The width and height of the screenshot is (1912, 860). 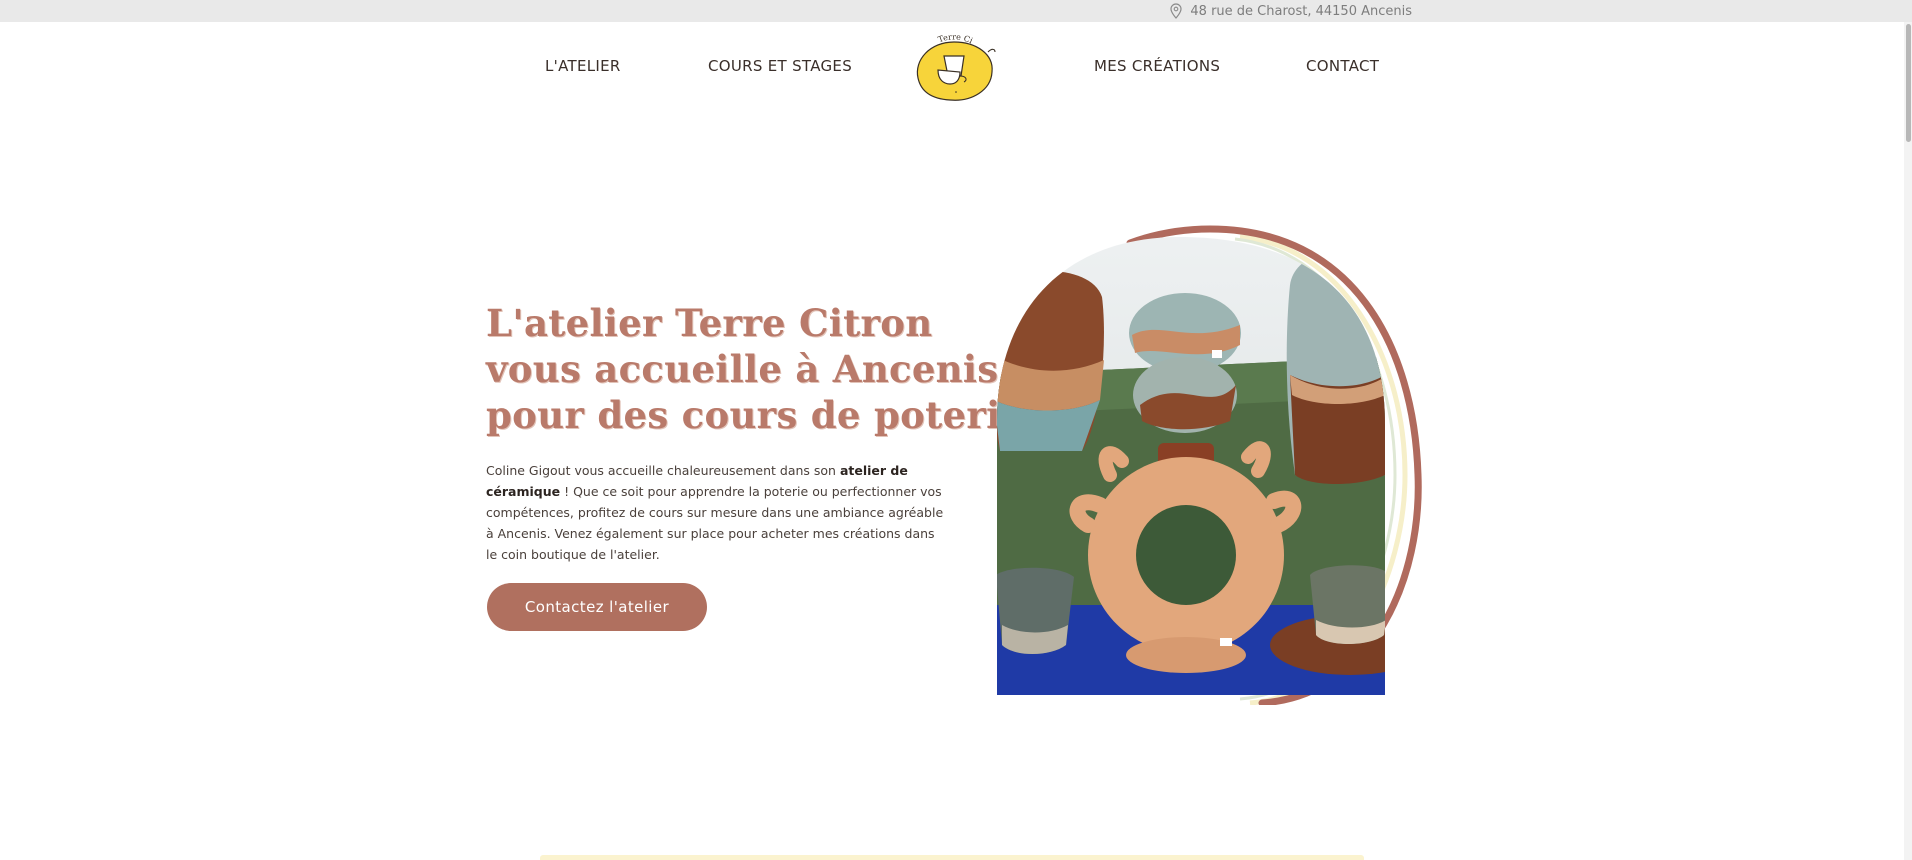 I want to click on scrollbar-thumb, so click(x=1908, y=83).